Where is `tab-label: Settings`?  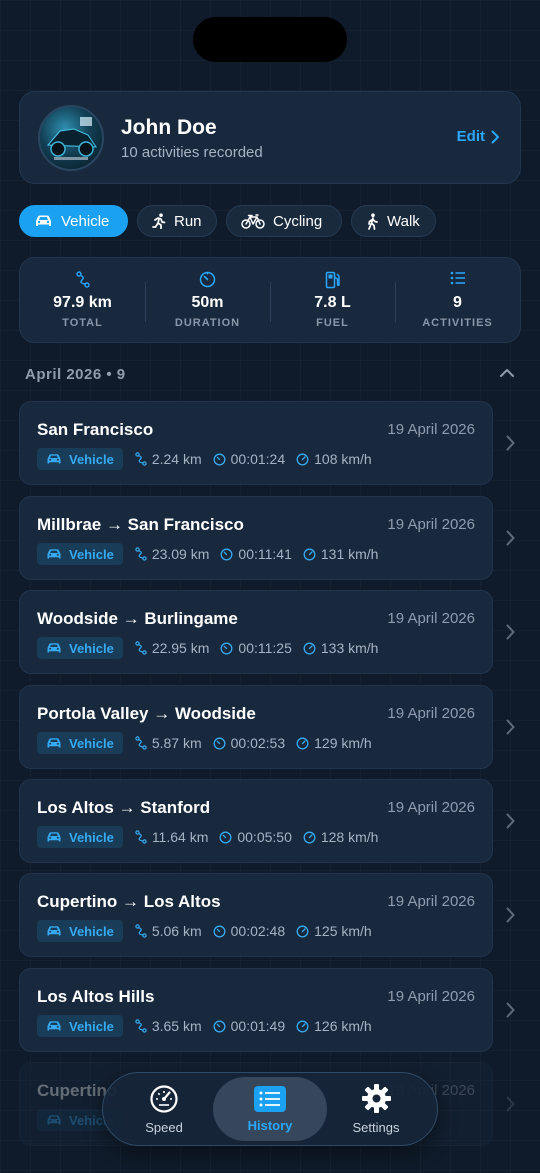
tab-label: Settings is located at coordinates (376, 1127).